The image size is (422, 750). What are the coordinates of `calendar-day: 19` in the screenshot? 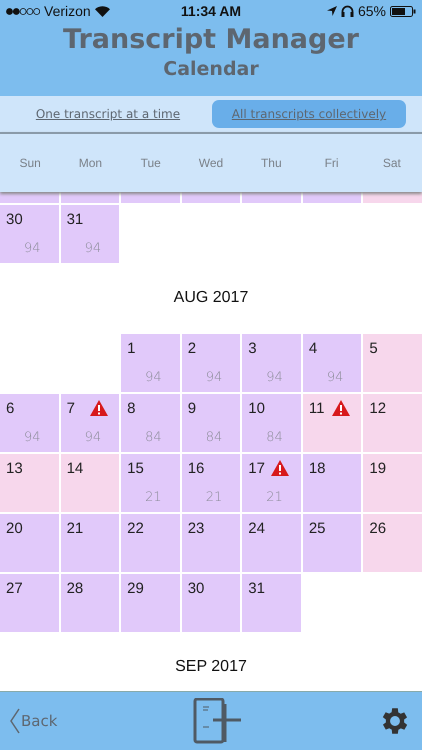 It's located at (392, 483).